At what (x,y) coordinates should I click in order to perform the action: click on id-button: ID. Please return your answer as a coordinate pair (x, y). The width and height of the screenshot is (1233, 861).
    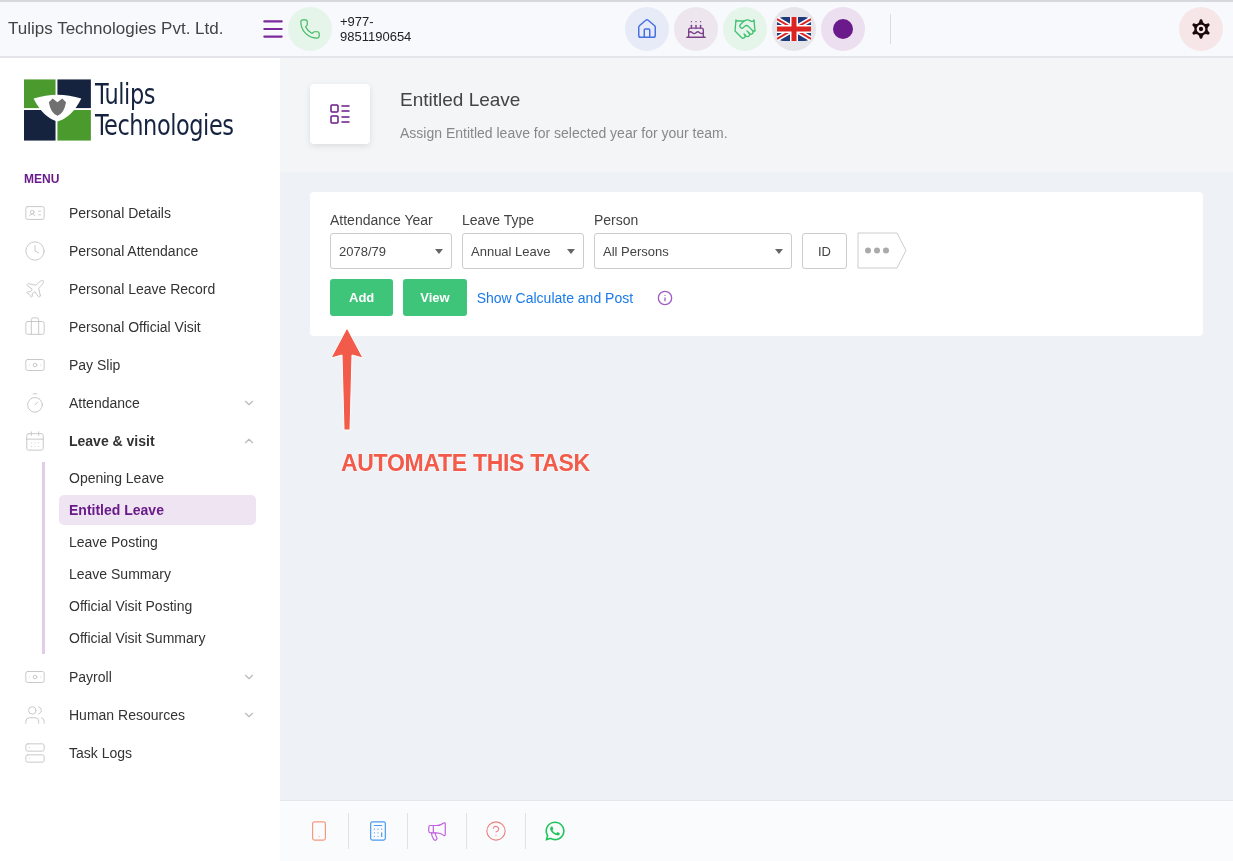
    Looking at the image, I should click on (824, 251).